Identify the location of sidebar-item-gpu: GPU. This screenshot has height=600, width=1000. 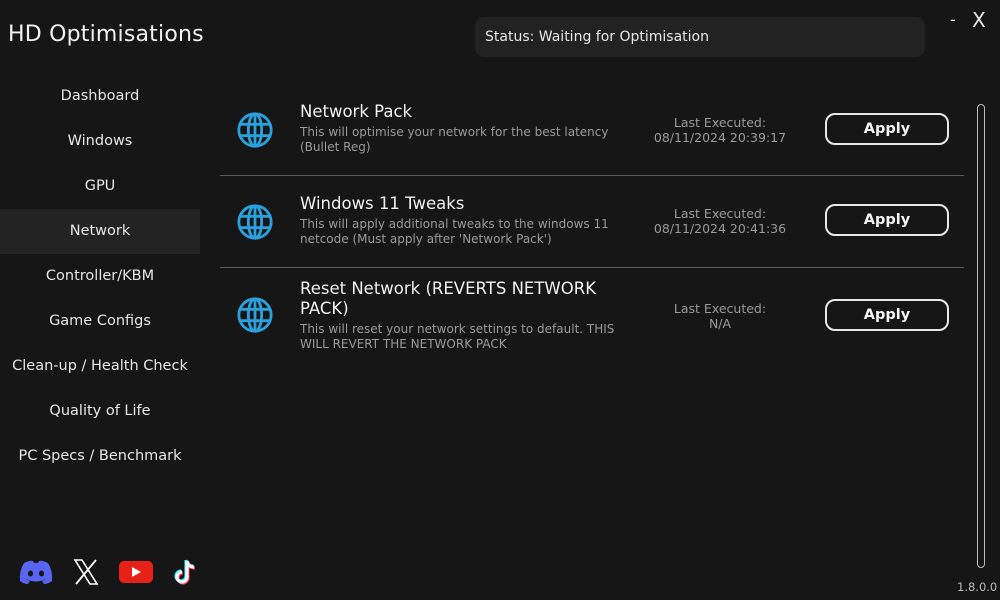
(100, 186).